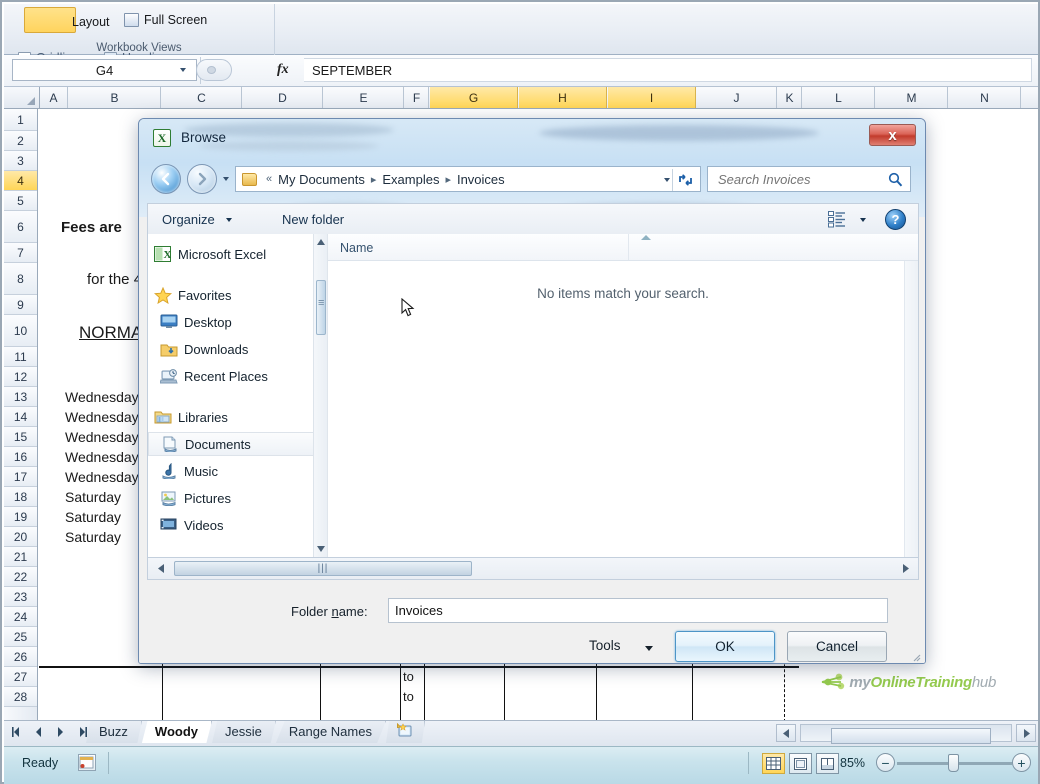  Describe the element at coordinates (773, 763) in the screenshot. I see `normal-view-button` at that location.